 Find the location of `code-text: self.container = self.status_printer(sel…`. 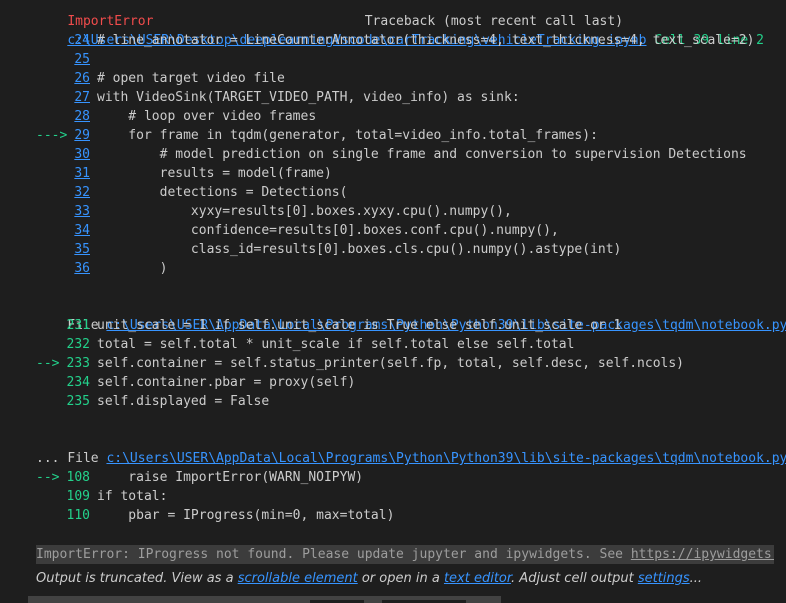

code-text: self.container = self.status_printer(sel… is located at coordinates (390, 363).